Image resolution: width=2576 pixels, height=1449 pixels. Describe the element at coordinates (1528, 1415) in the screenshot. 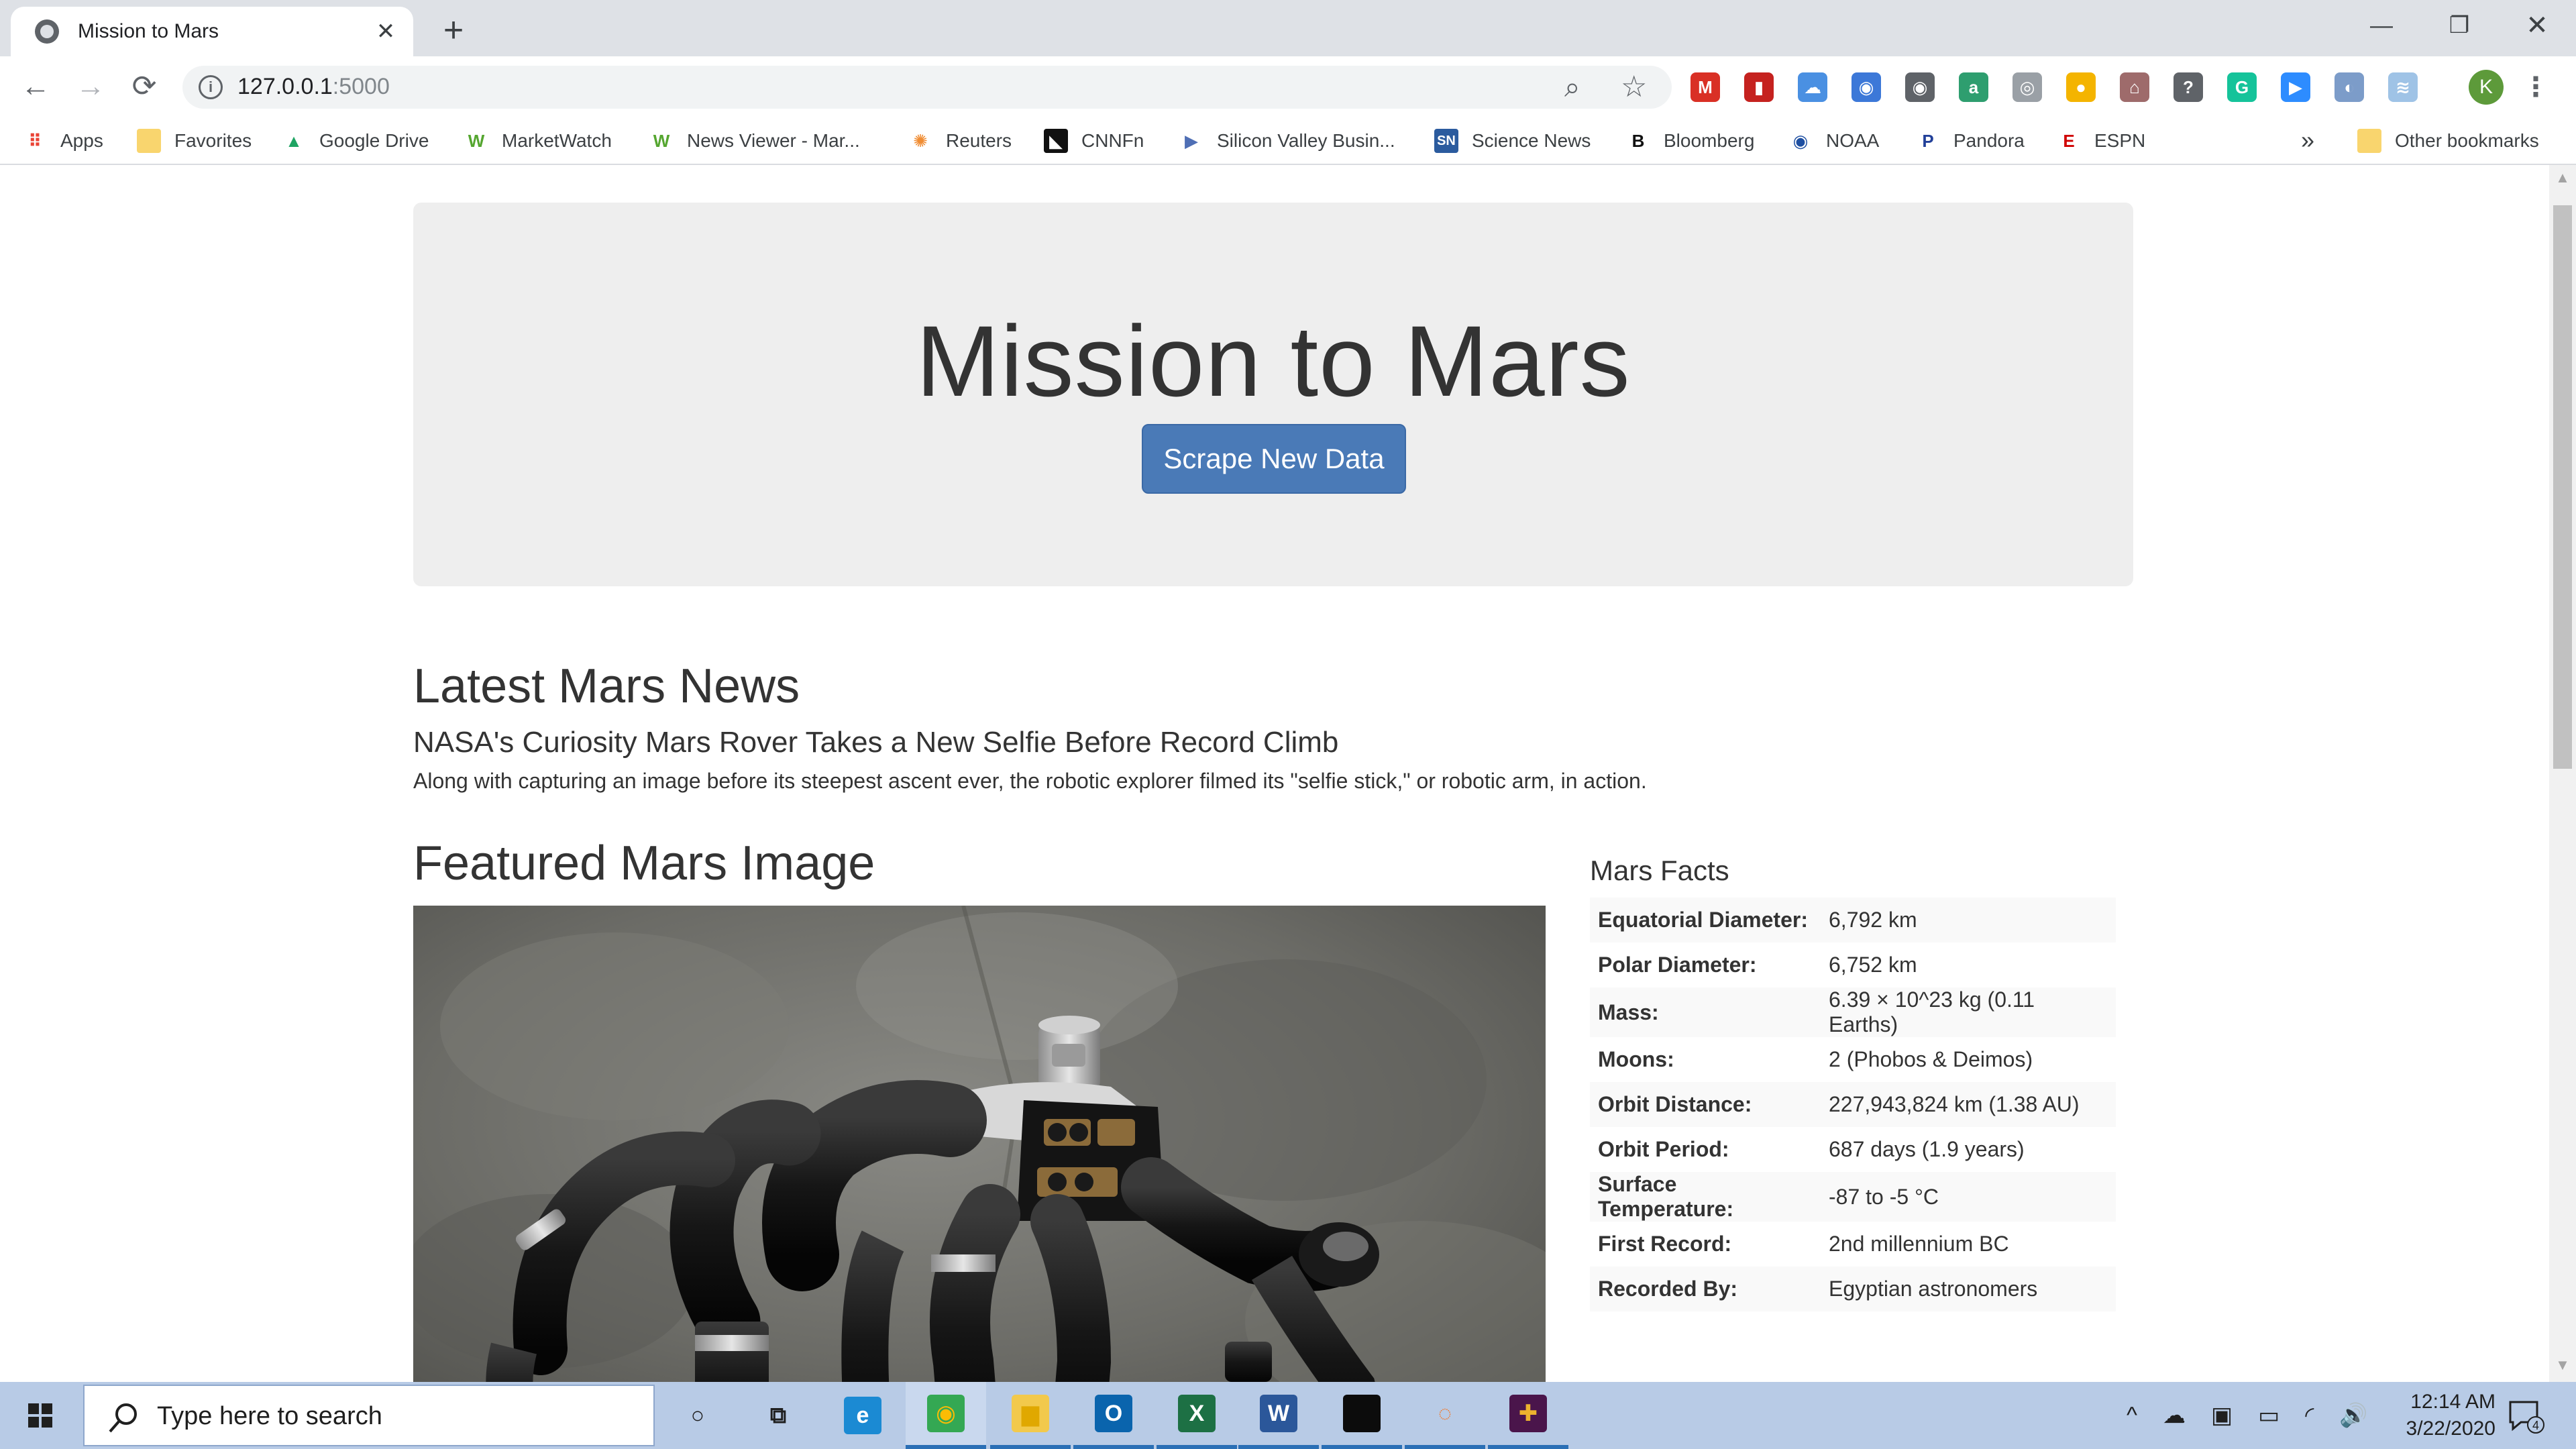

I see `taskbar-slack: ✚` at that location.